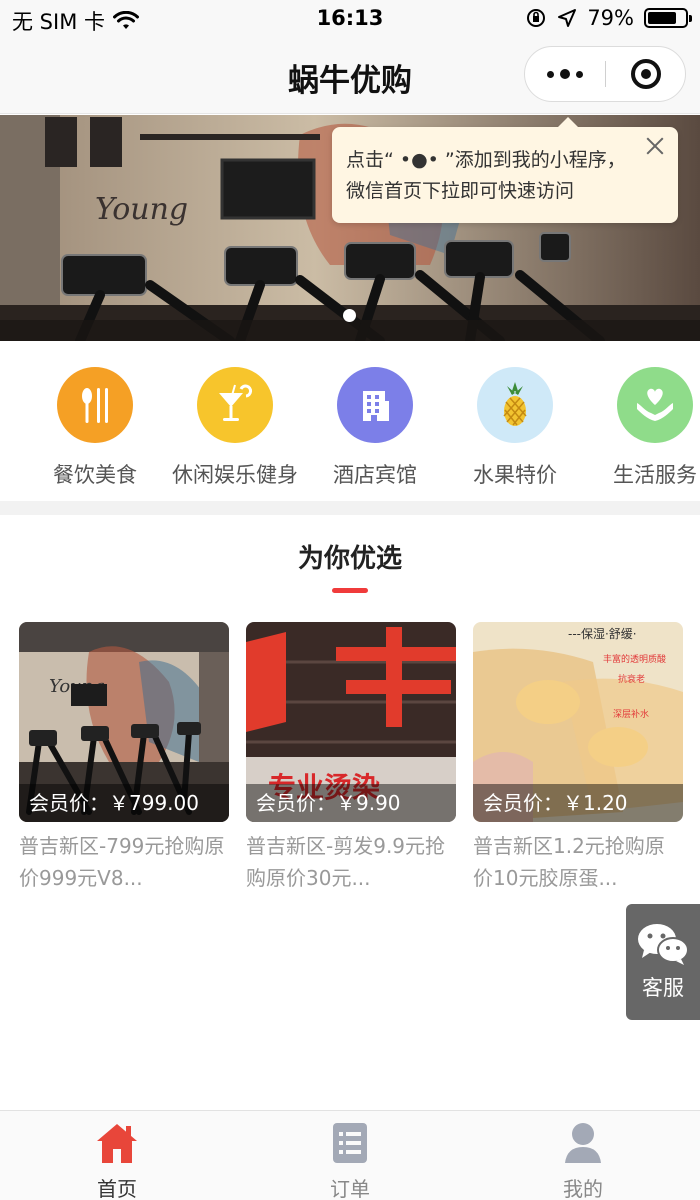 This screenshot has height=1200, width=700. I want to click on status-right: 79%, so click(608, 18).